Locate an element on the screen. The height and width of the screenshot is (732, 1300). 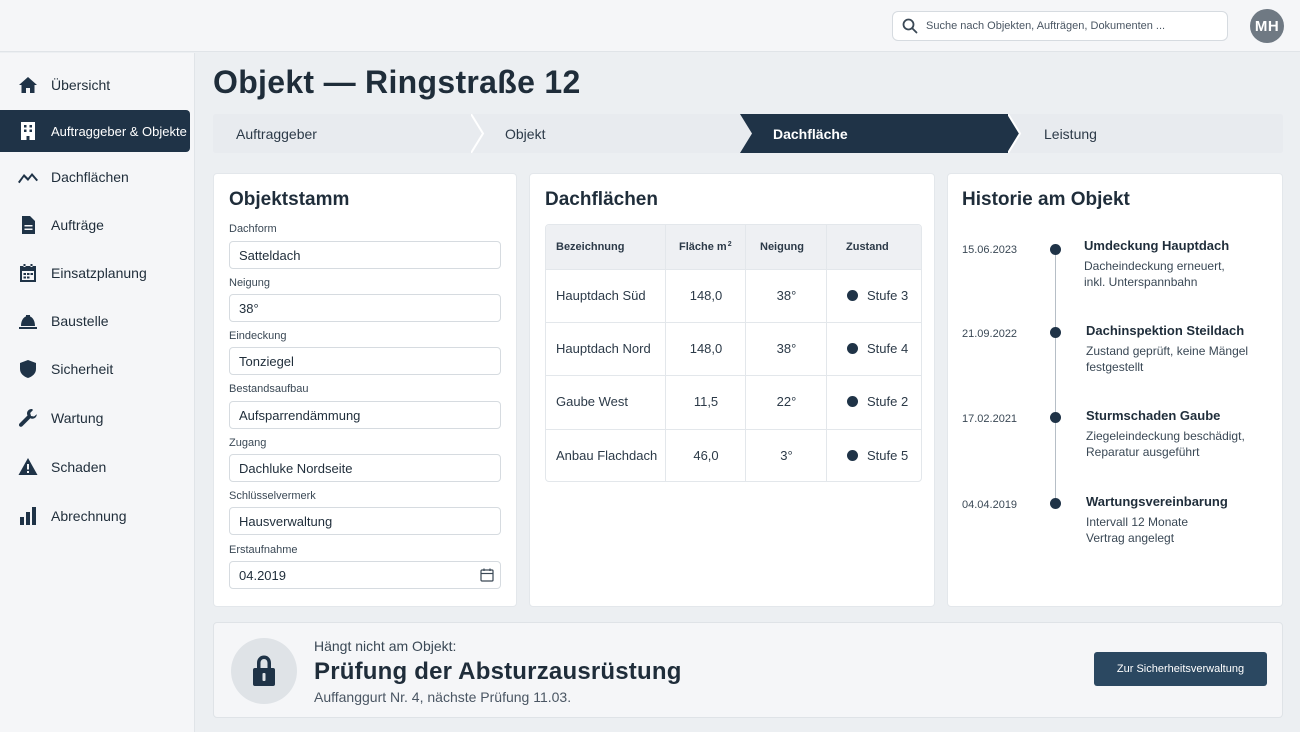
sidebar-item-label: Dachflächen is located at coordinates (90, 177).